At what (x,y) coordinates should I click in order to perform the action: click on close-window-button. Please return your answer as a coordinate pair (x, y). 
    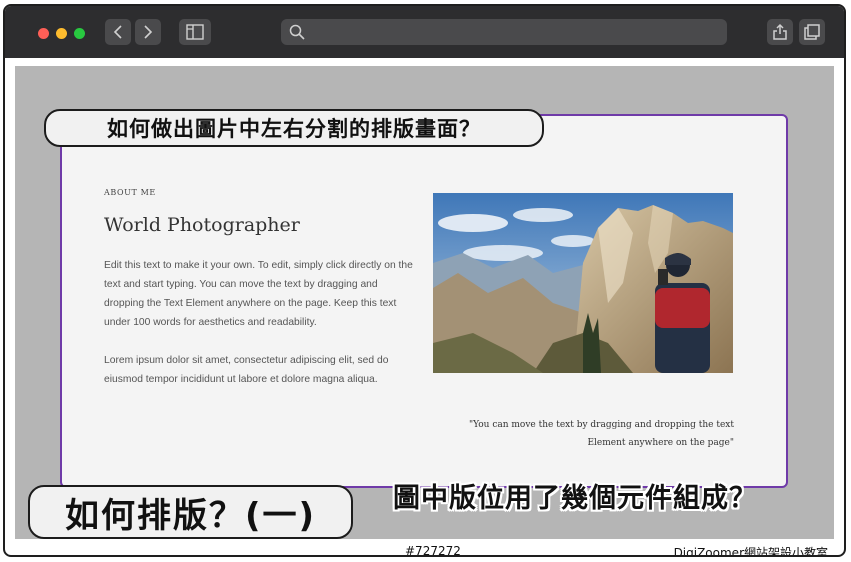
    Looking at the image, I should click on (43, 33).